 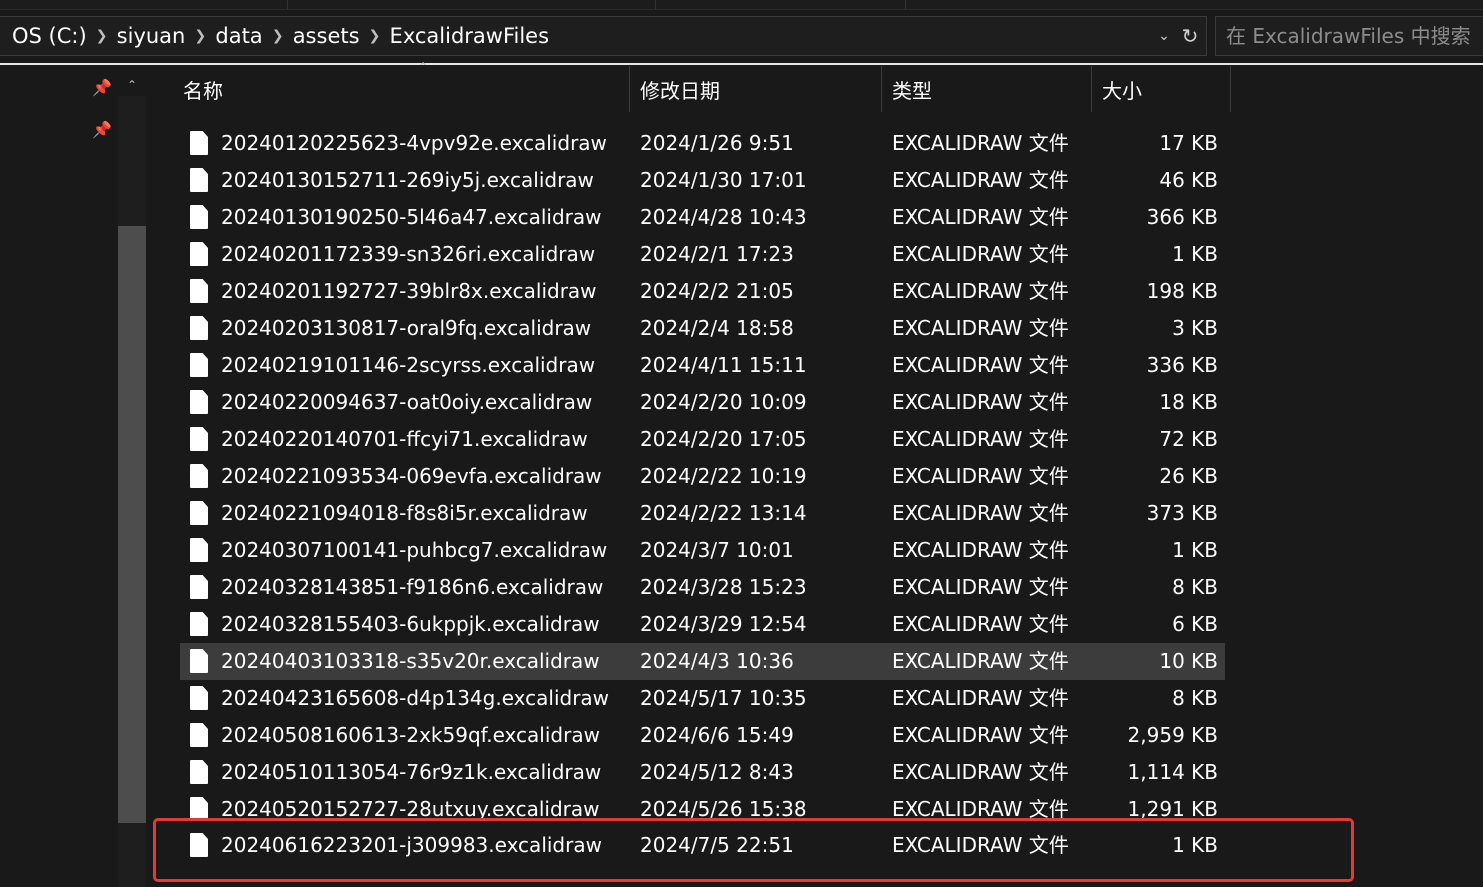 What do you see at coordinates (1190, 36) in the screenshot?
I see `refresh-icon: ↻` at bounding box center [1190, 36].